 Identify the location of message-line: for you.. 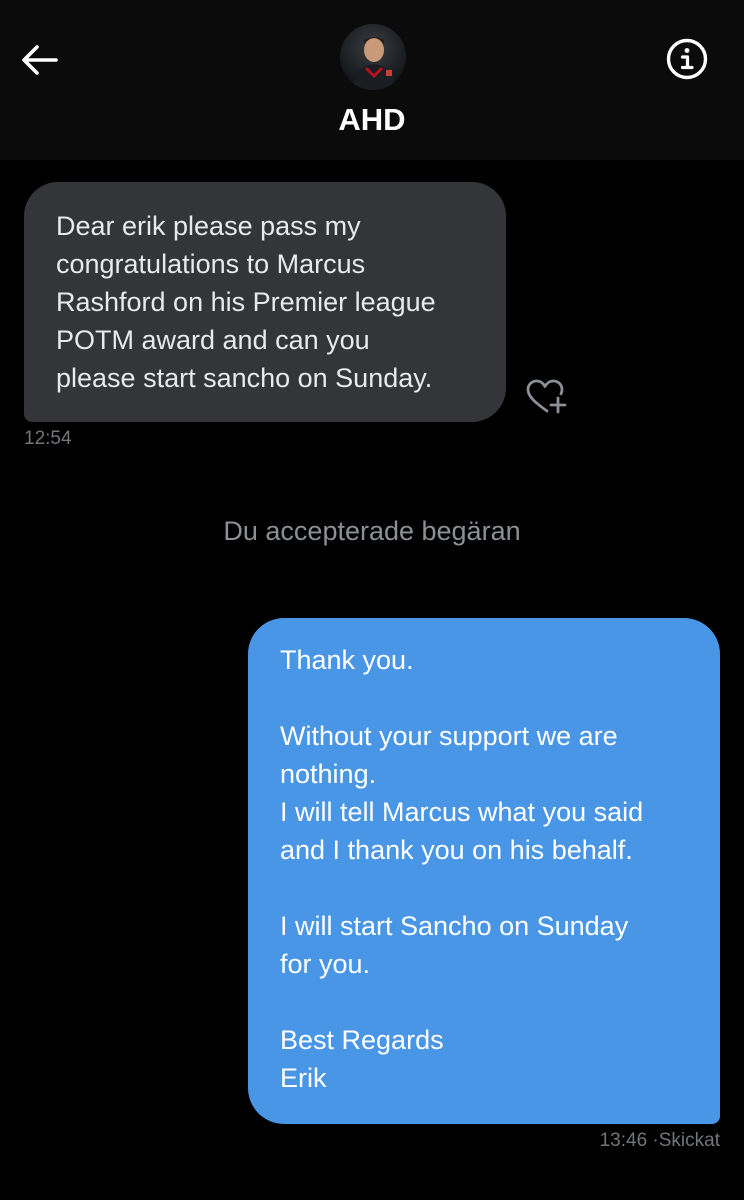
(325, 964).